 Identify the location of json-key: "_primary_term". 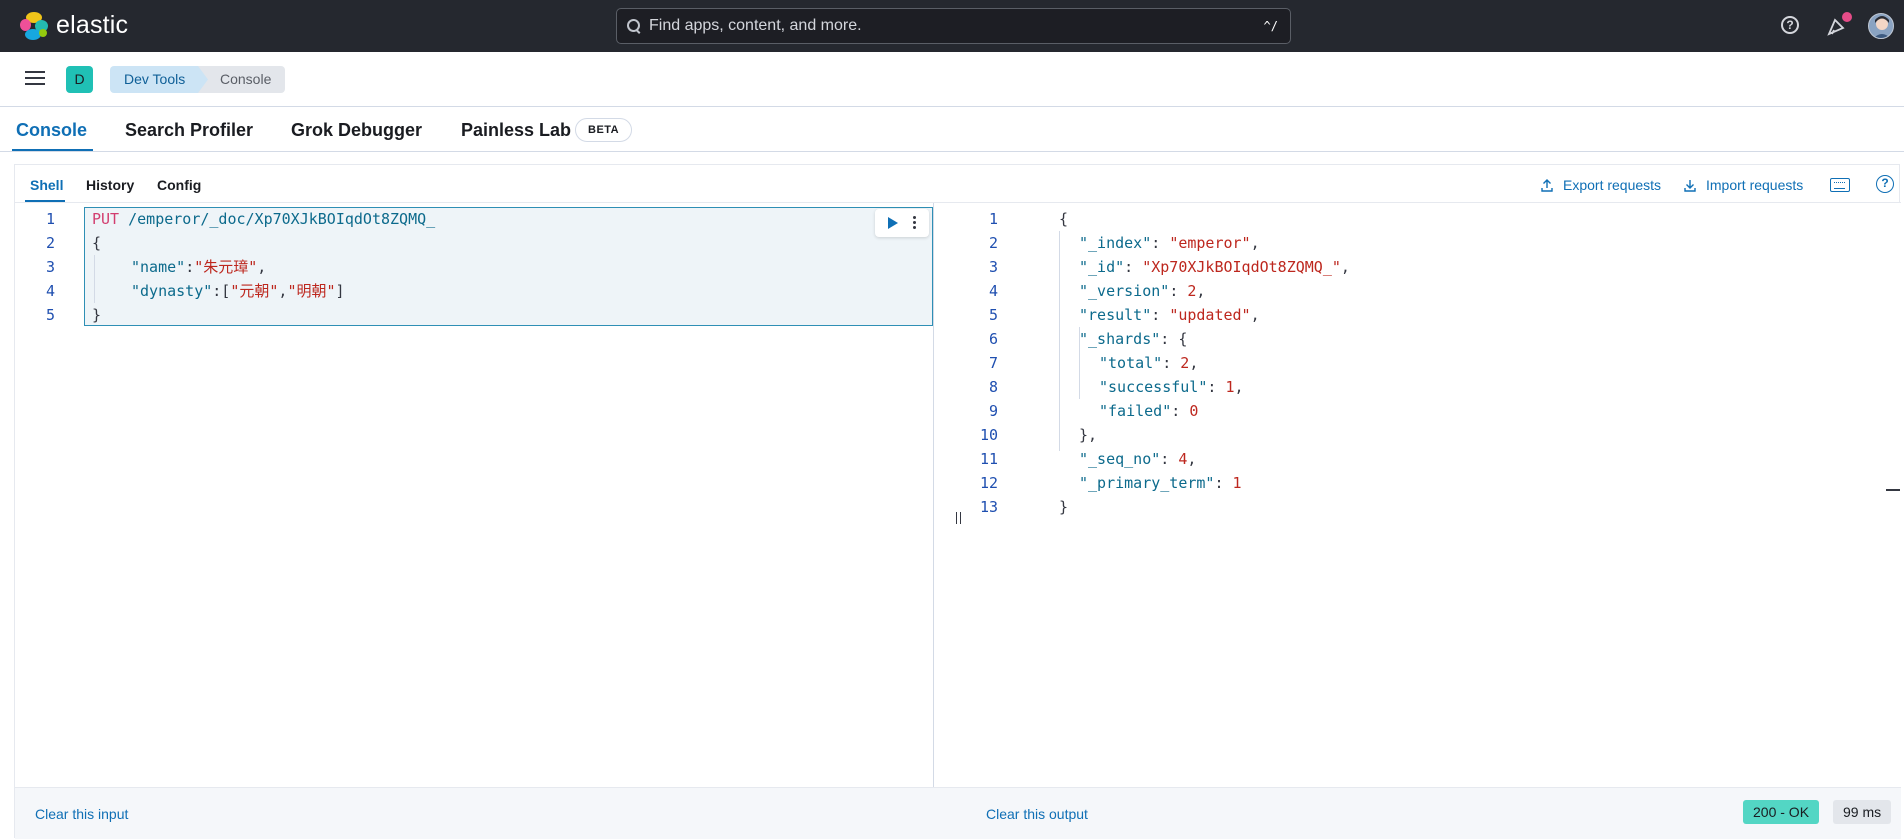
(1147, 483).